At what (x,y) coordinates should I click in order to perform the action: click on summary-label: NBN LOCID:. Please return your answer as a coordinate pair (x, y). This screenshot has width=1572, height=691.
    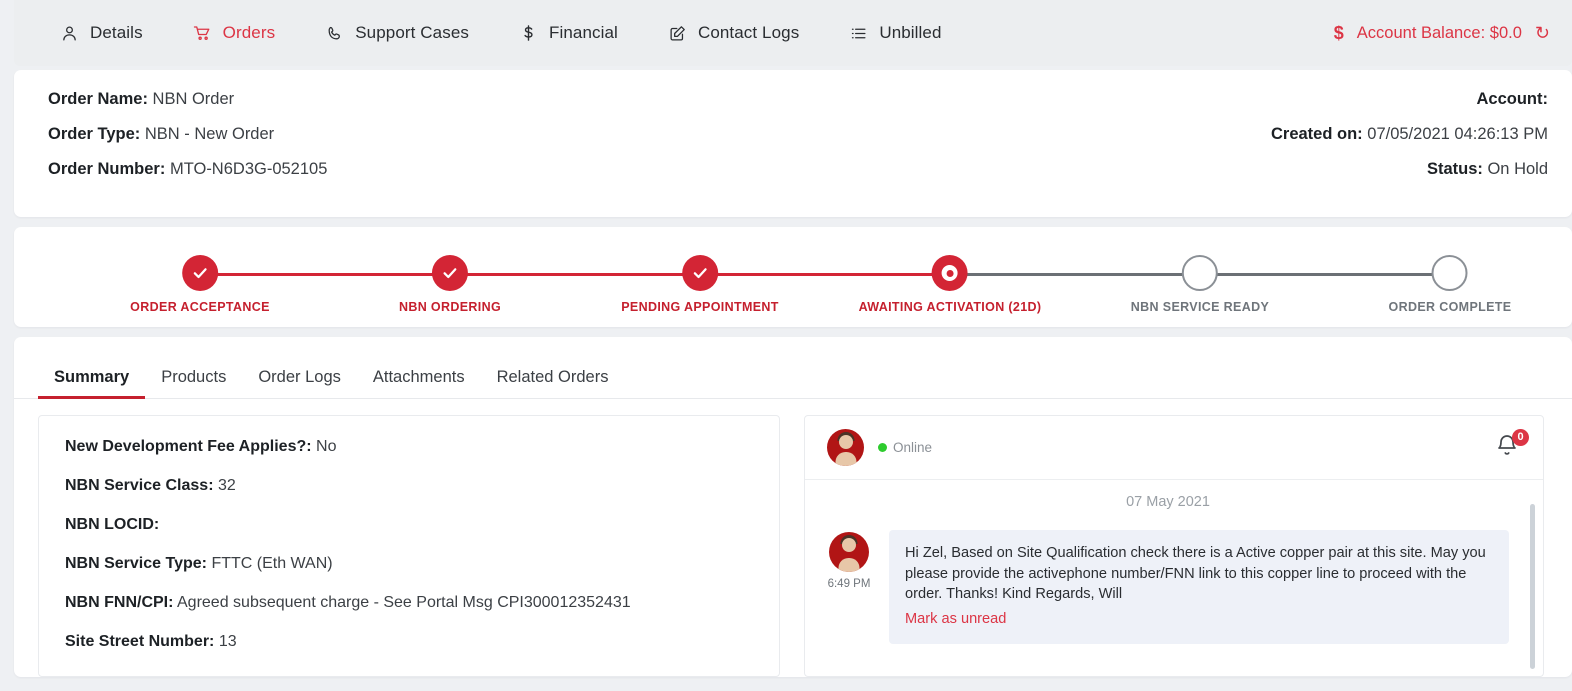
    Looking at the image, I should click on (112, 524).